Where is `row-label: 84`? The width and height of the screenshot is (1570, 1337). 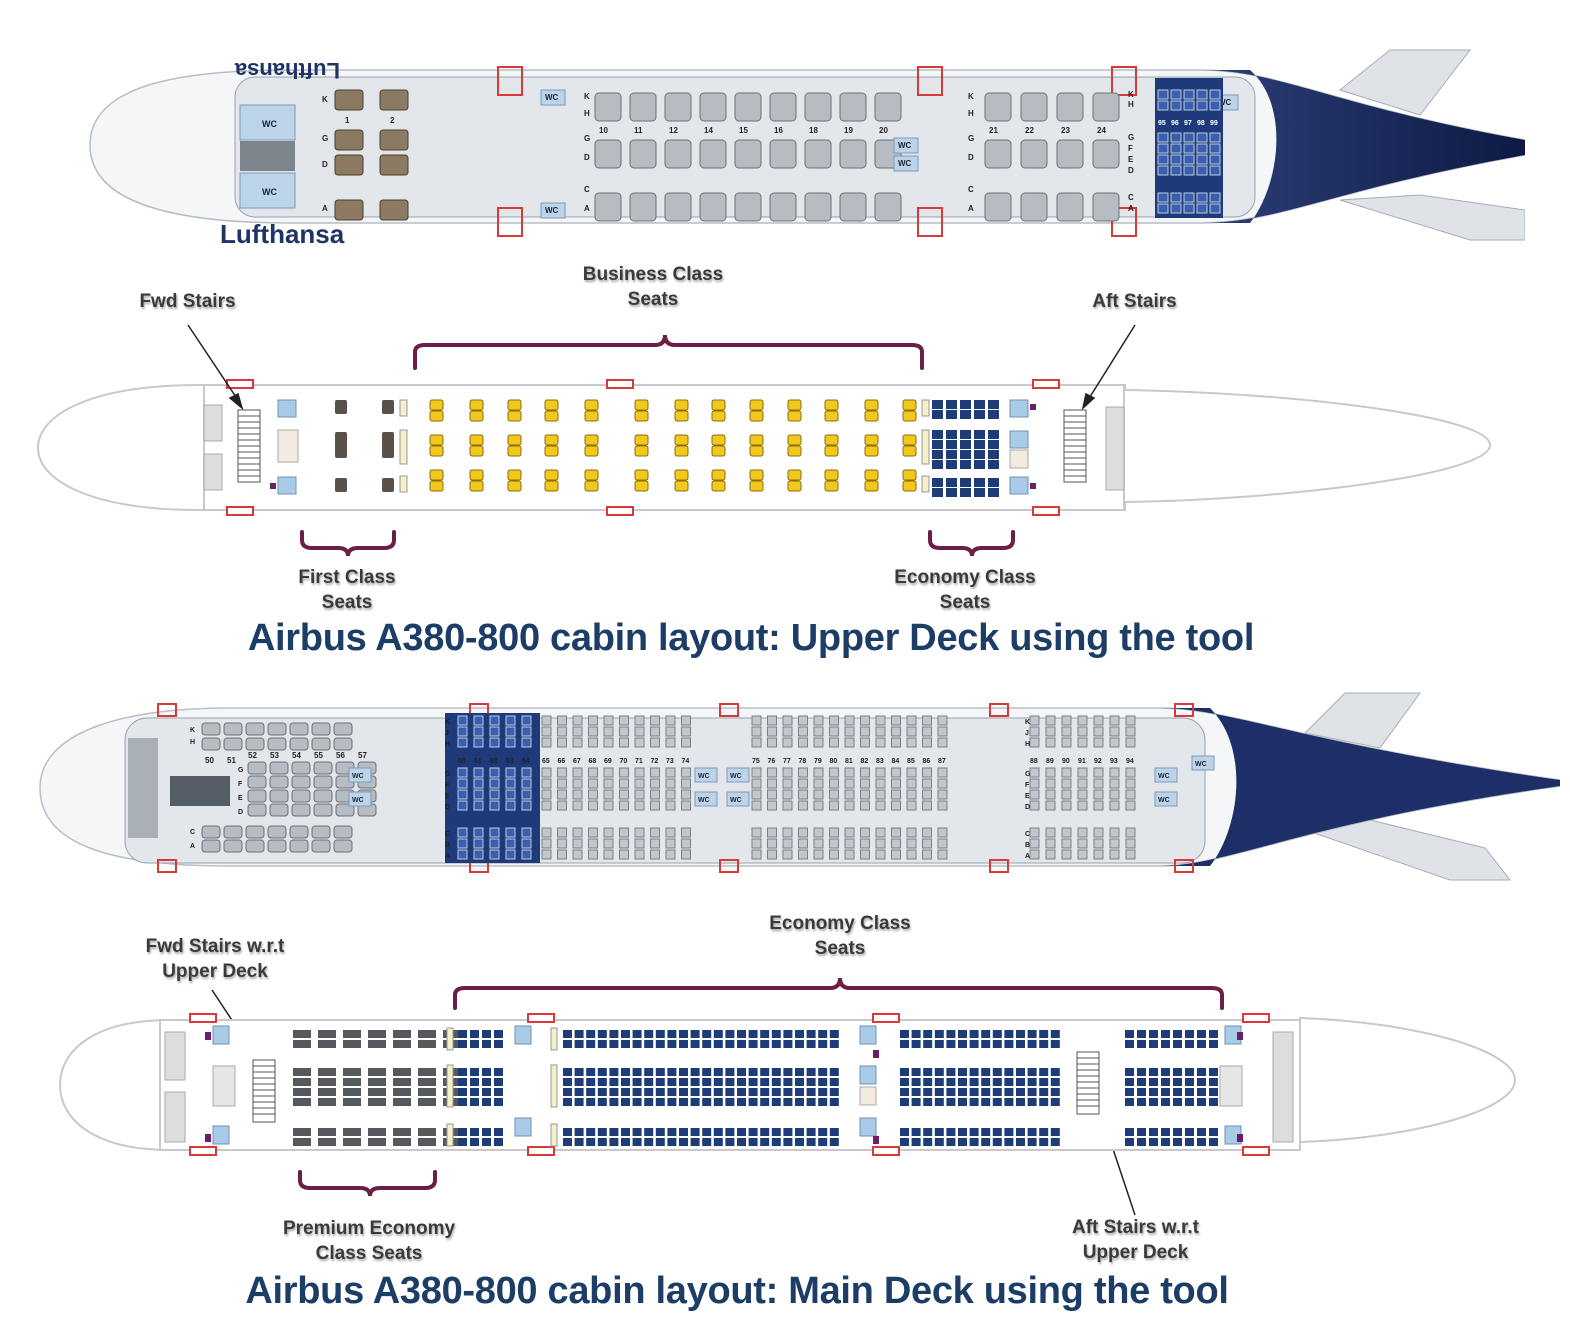 row-label: 84 is located at coordinates (896, 761).